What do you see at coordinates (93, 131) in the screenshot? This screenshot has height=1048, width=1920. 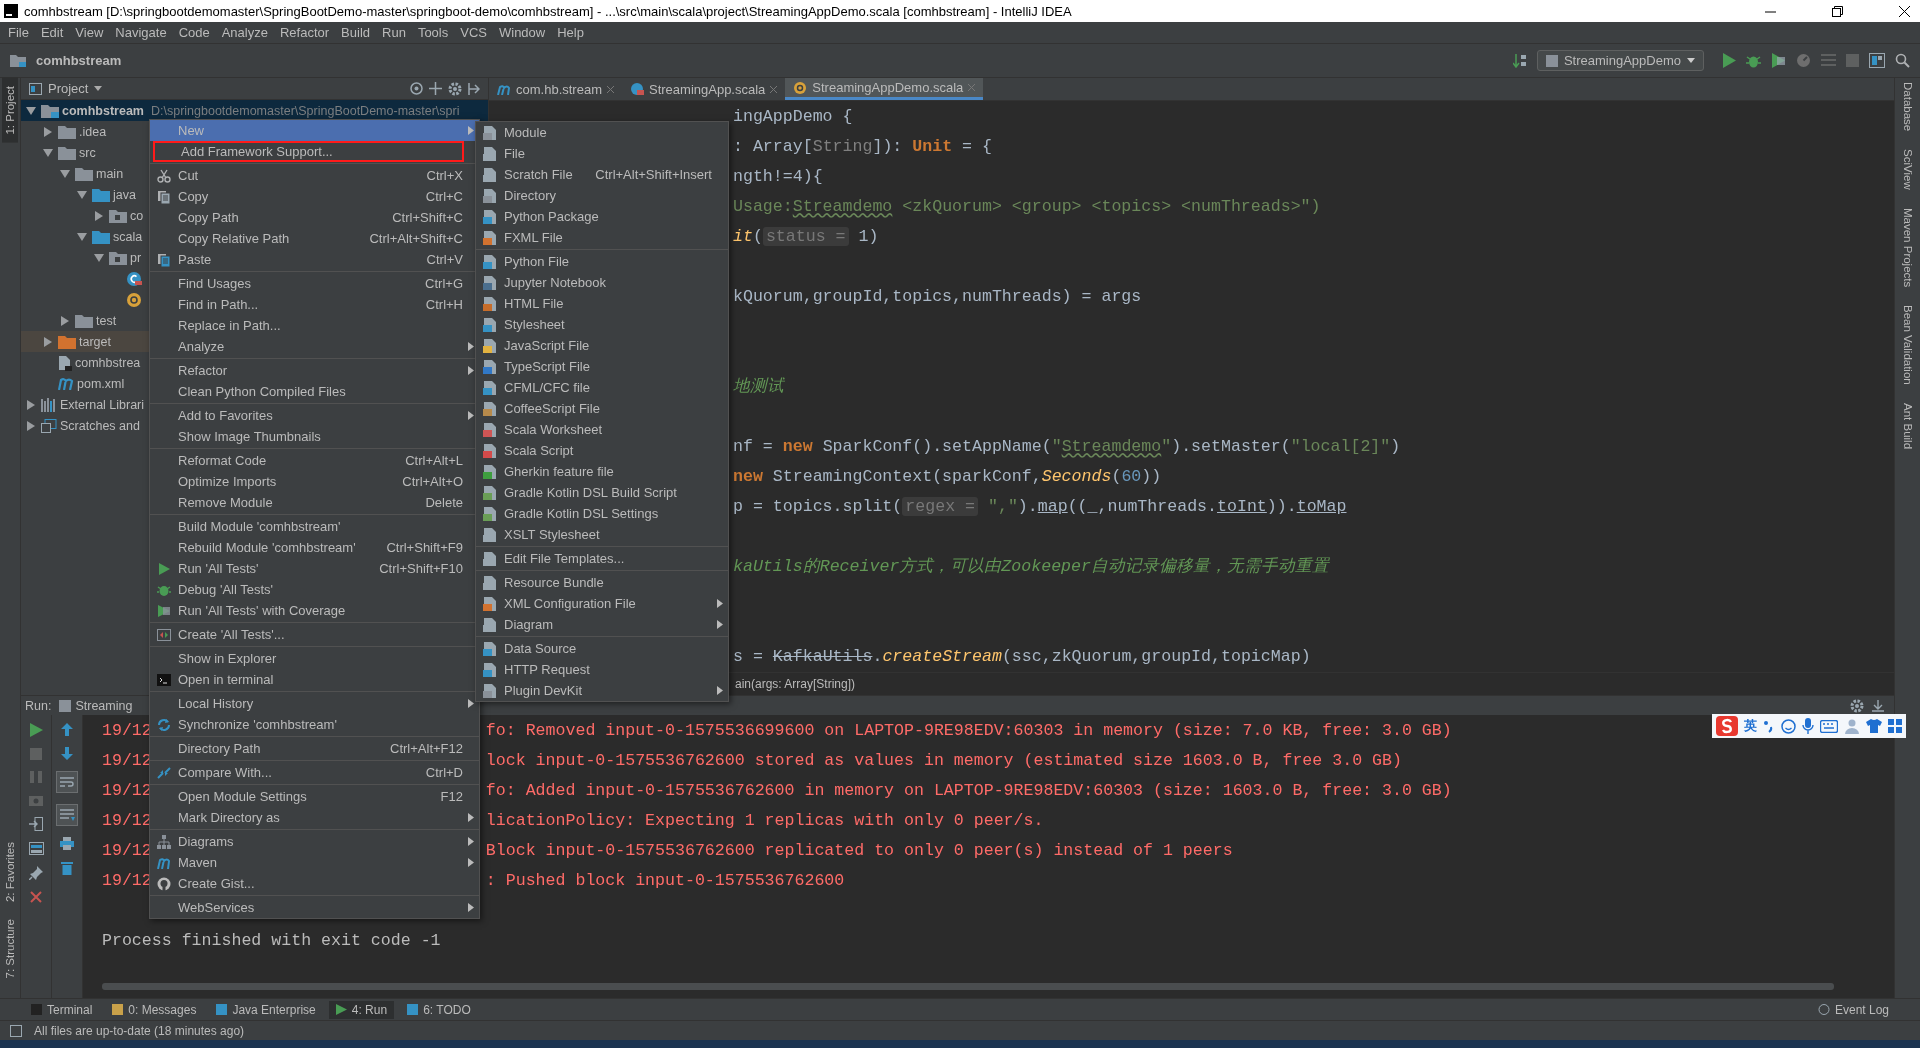 I see `tree-item-label: .idea` at bounding box center [93, 131].